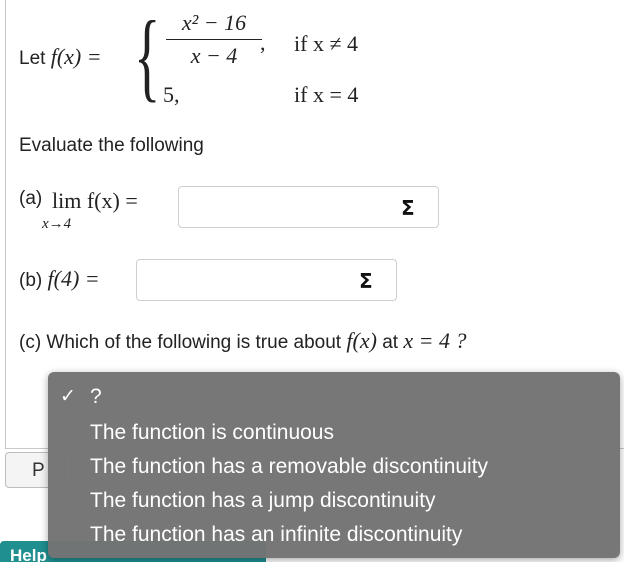  Describe the element at coordinates (31, 198) in the screenshot. I see `part-a-label: (a)` at that location.